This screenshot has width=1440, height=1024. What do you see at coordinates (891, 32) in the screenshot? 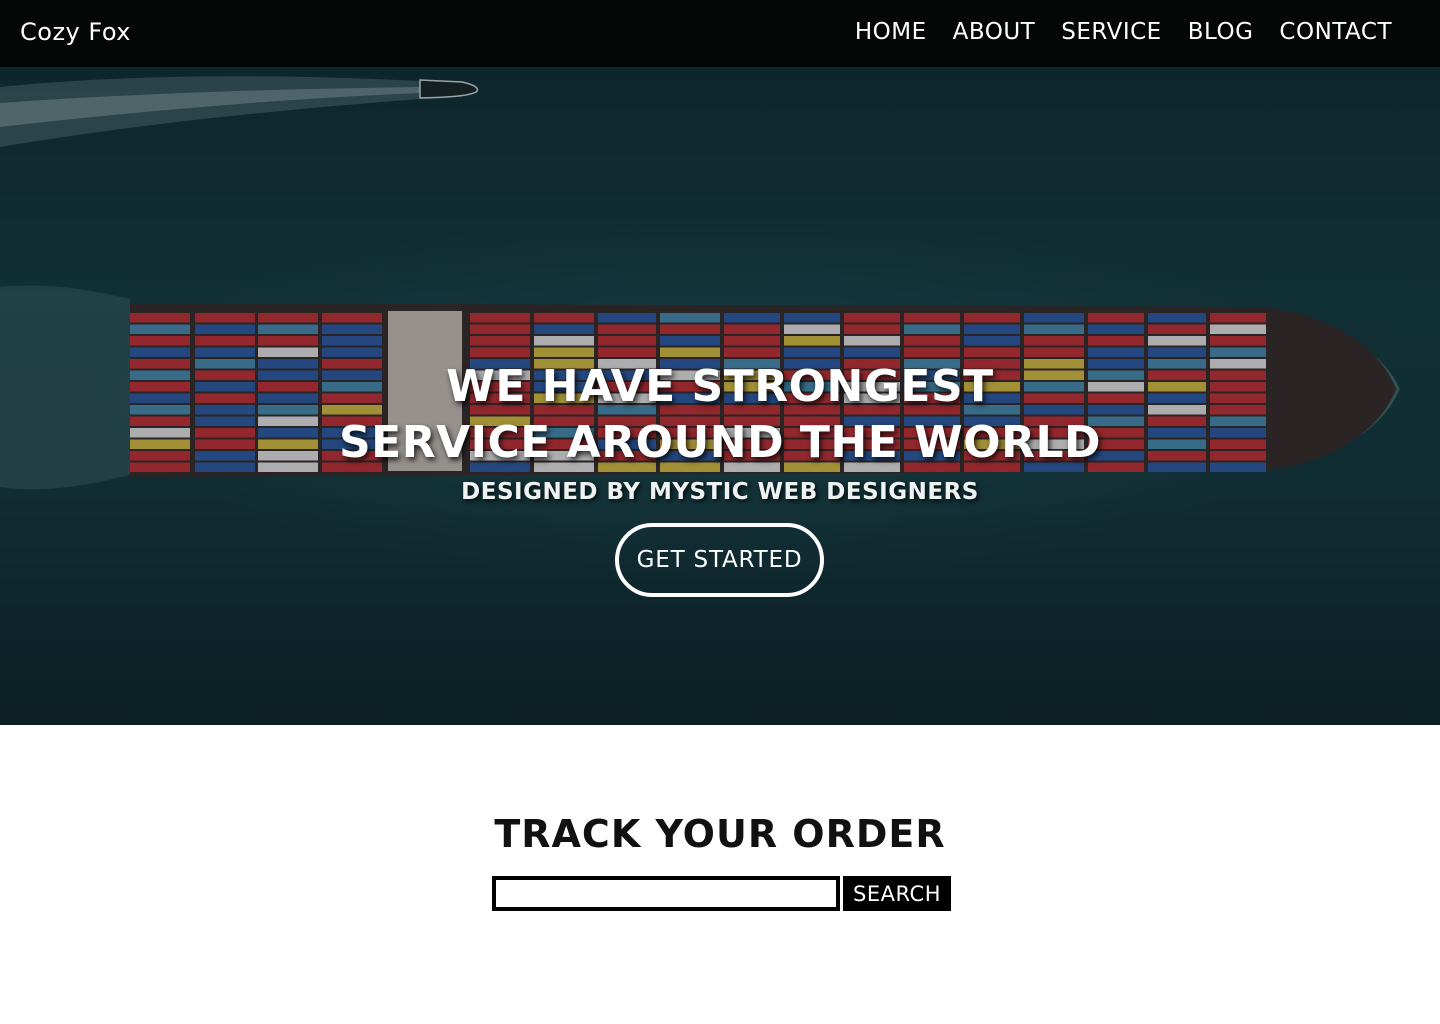
I see `nav-link-home: HOME` at bounding box center [891, 32].